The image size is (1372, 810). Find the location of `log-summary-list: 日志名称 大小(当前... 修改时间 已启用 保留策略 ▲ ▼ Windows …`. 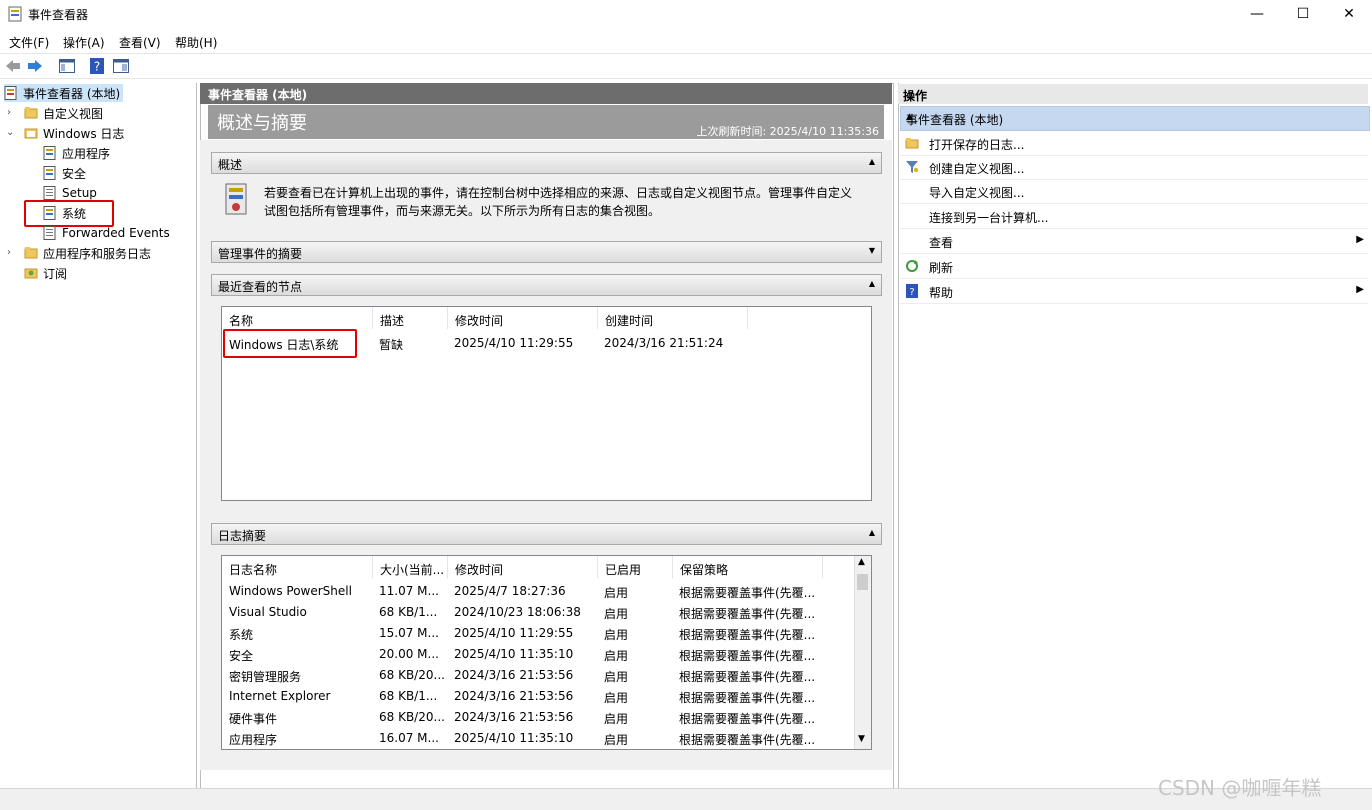

log-summary-list: 日志名称 大小(当前... 修改时间 已启用 保留策略 ▲ ▼ Windows … is located at coordinates (546, 652).